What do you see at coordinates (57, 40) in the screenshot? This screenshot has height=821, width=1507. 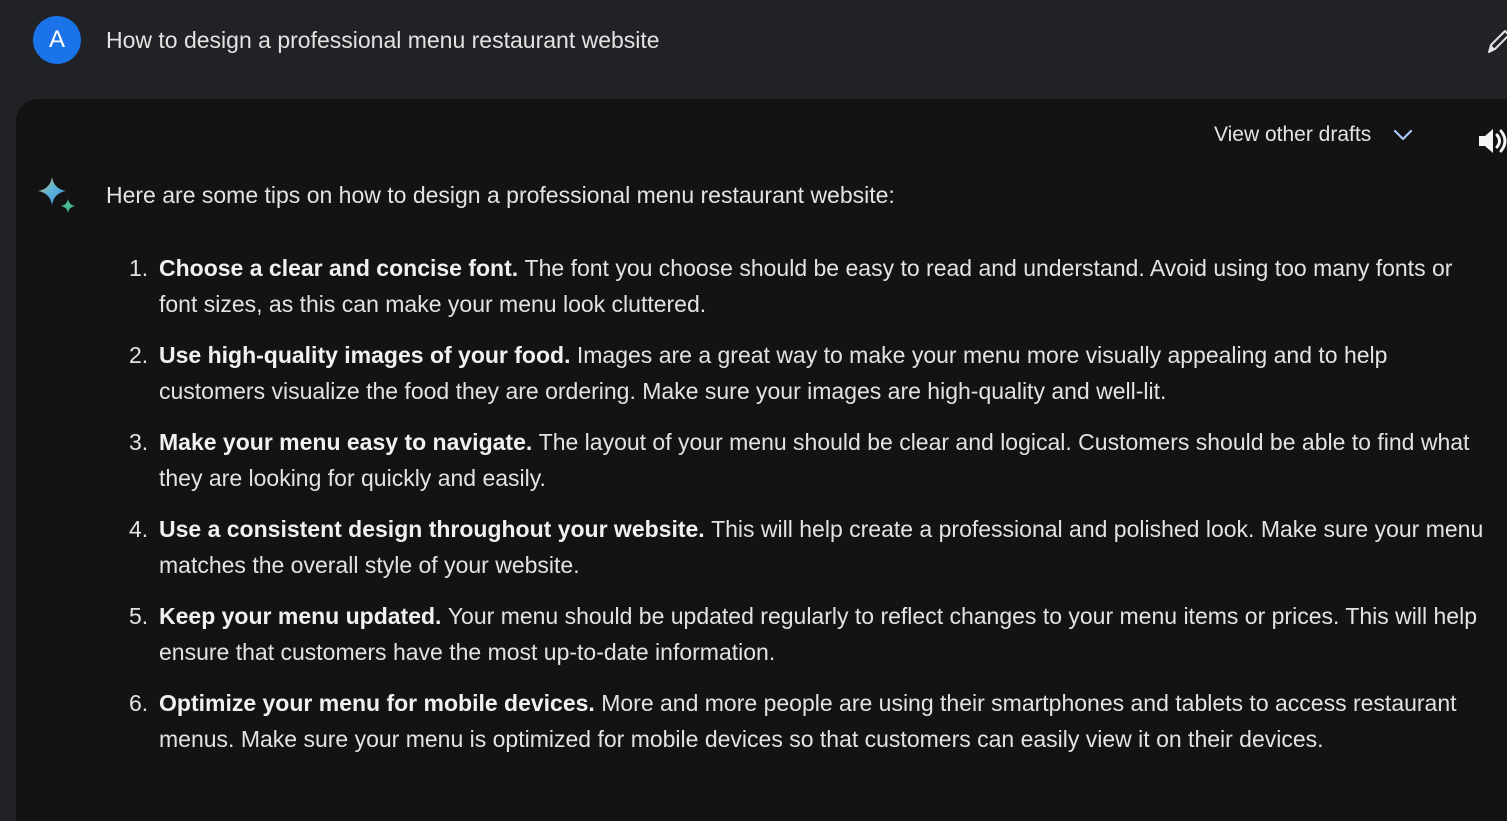 I see `user-avatar: A` at bounding box center [57, 40].